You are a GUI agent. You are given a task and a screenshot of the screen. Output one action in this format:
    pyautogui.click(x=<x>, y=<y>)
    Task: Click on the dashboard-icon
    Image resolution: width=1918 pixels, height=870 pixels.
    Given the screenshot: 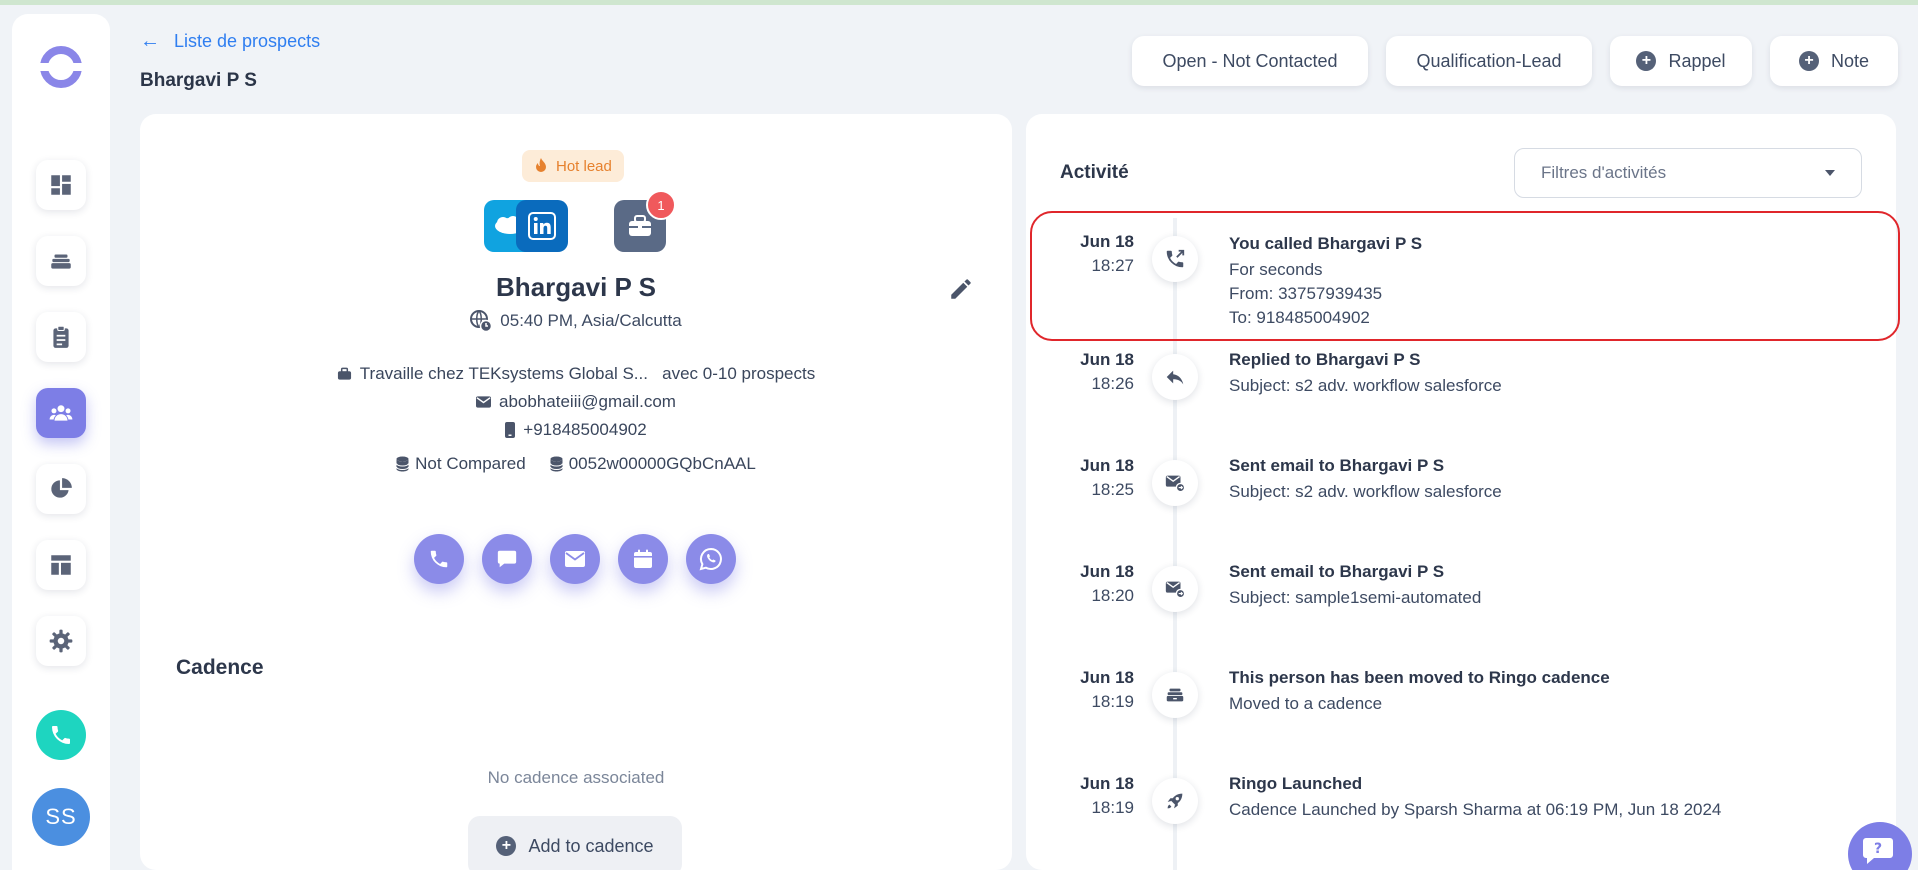 What is the action you would take?
    pyautogui.click(x=61, y=185)
    